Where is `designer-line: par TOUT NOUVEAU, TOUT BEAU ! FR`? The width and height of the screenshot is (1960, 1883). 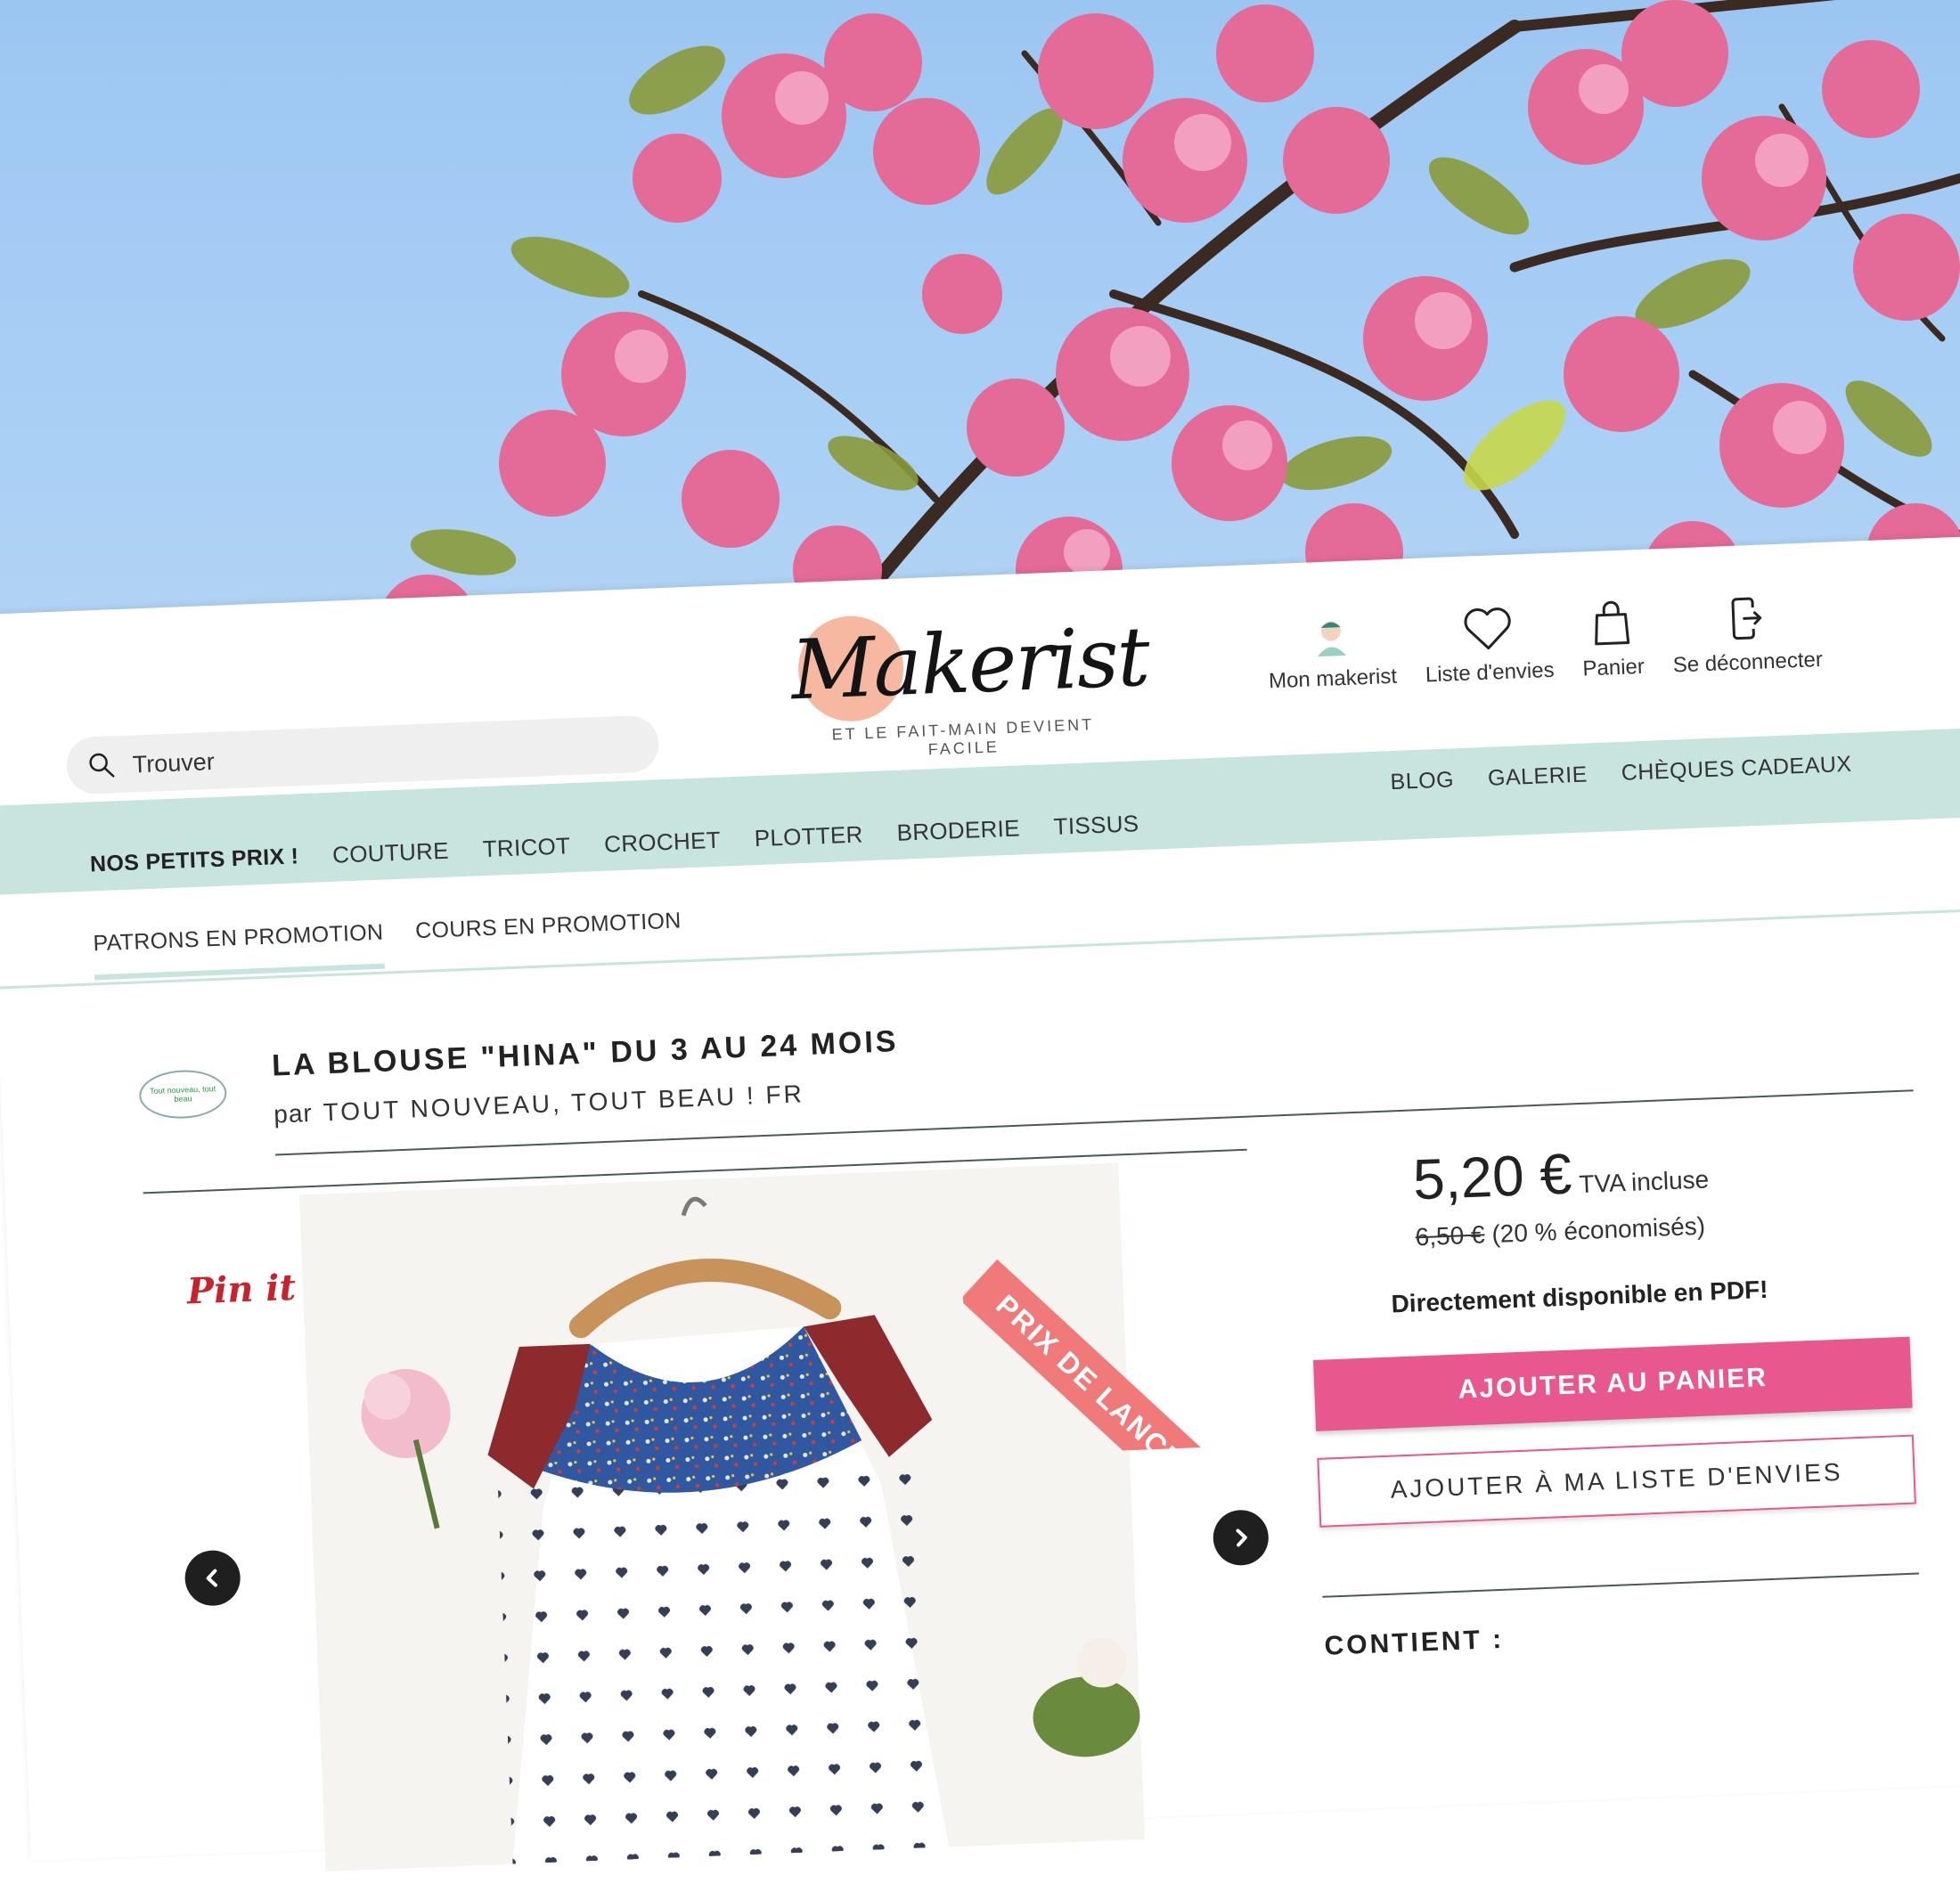 designer-line: par TOUT NOUVEAU, TOUT BEAU ! FR is located at coordinates (539, 1104).